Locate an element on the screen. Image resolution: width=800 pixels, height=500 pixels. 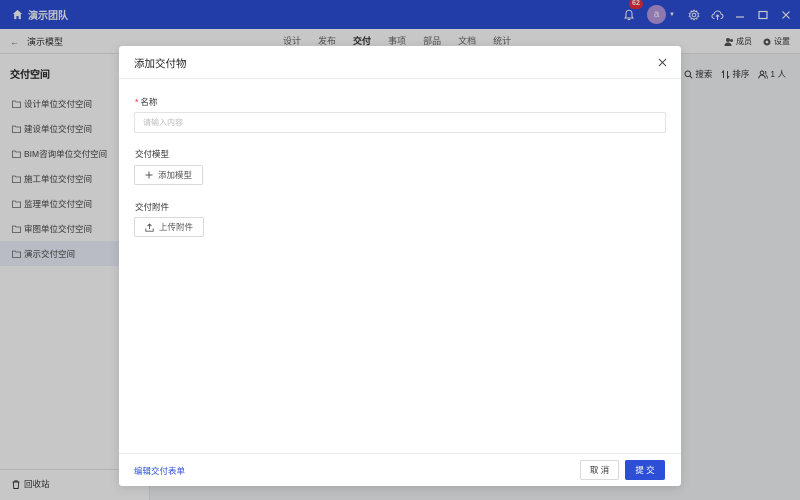
submit-button: 提 交 is located at coordinates (645, 470).